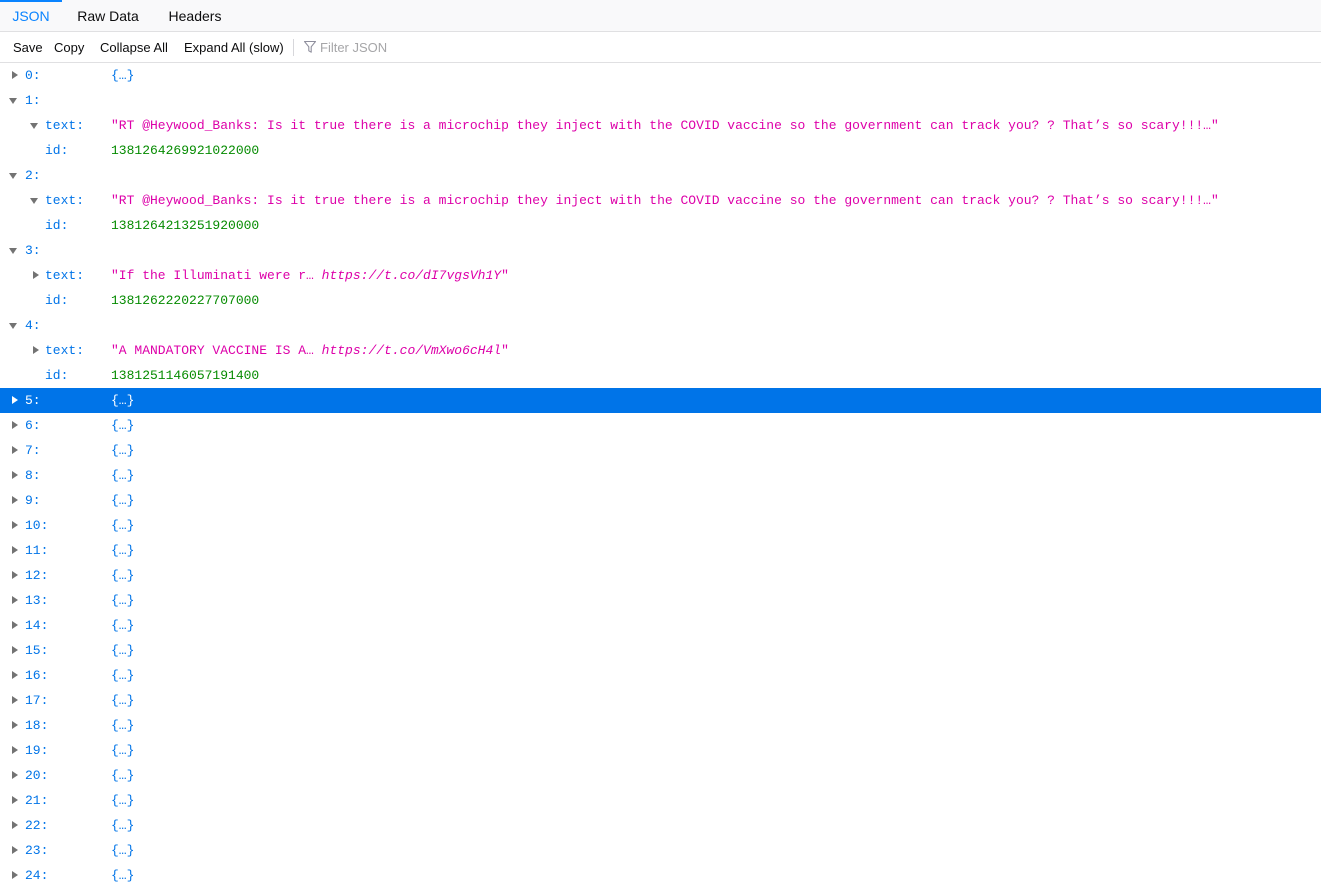 Image resolution: width=1321 pixels, height=891 pixels. I want to click on tree-row-selected: 5: {…}, so click(660, 400).